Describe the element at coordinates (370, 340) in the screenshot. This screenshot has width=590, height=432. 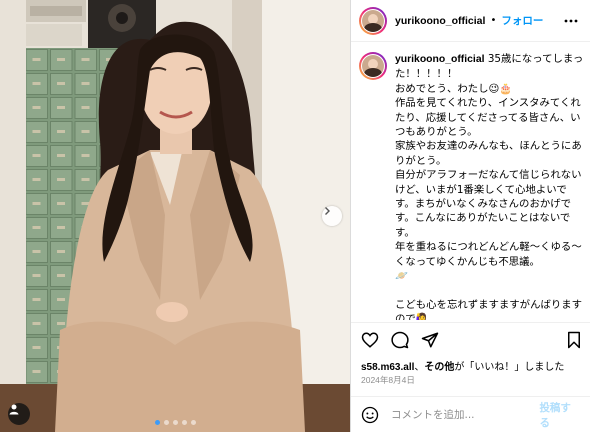
I see `heart-icon` at that location.